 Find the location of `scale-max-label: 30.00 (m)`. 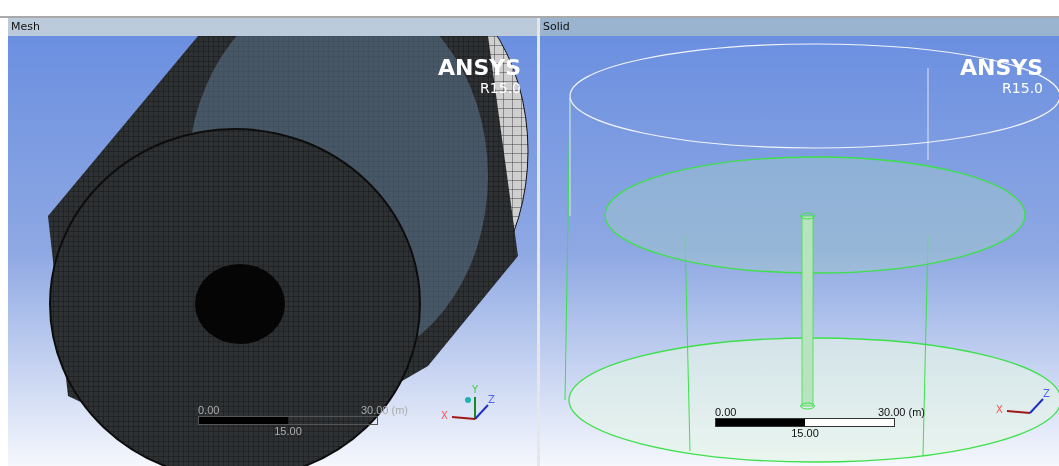

scale-max-label: 30.00 (m) is located at coordinates (901, 412).